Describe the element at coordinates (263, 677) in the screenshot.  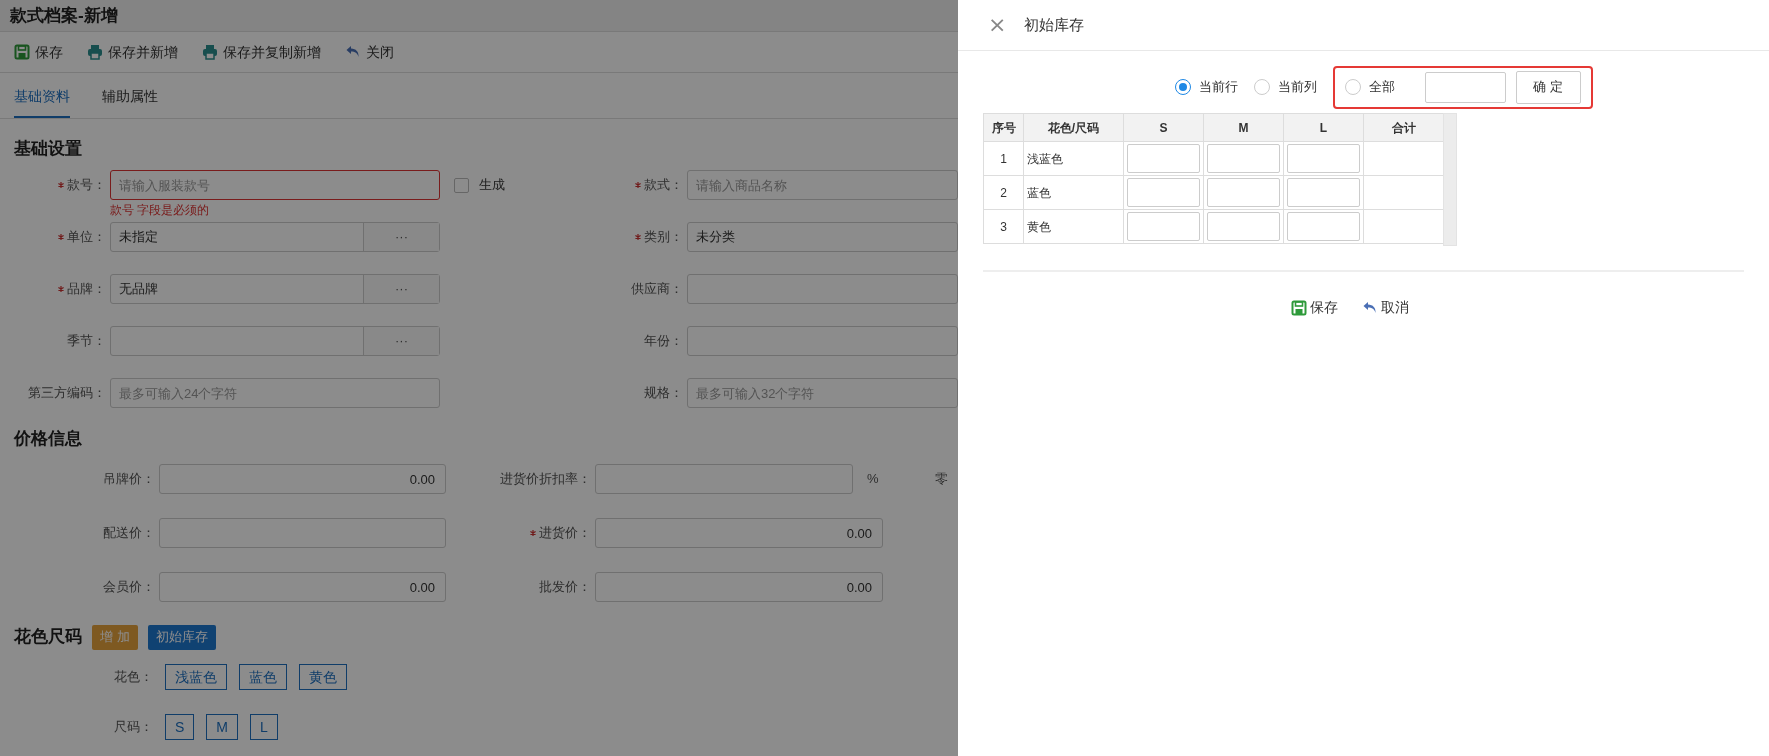
I see `tag-button: 蓝色` at that location.